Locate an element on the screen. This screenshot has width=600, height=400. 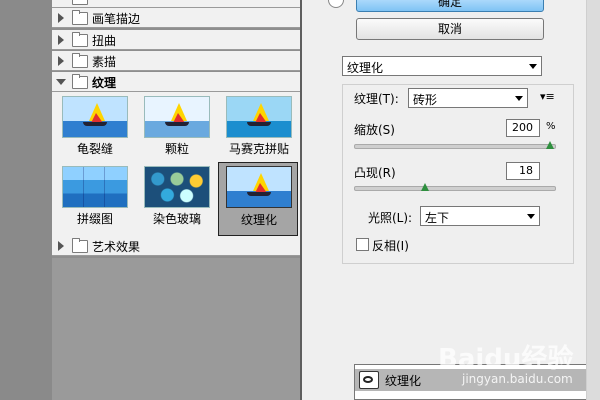
radio-partial is located at coordinates (336, 4).